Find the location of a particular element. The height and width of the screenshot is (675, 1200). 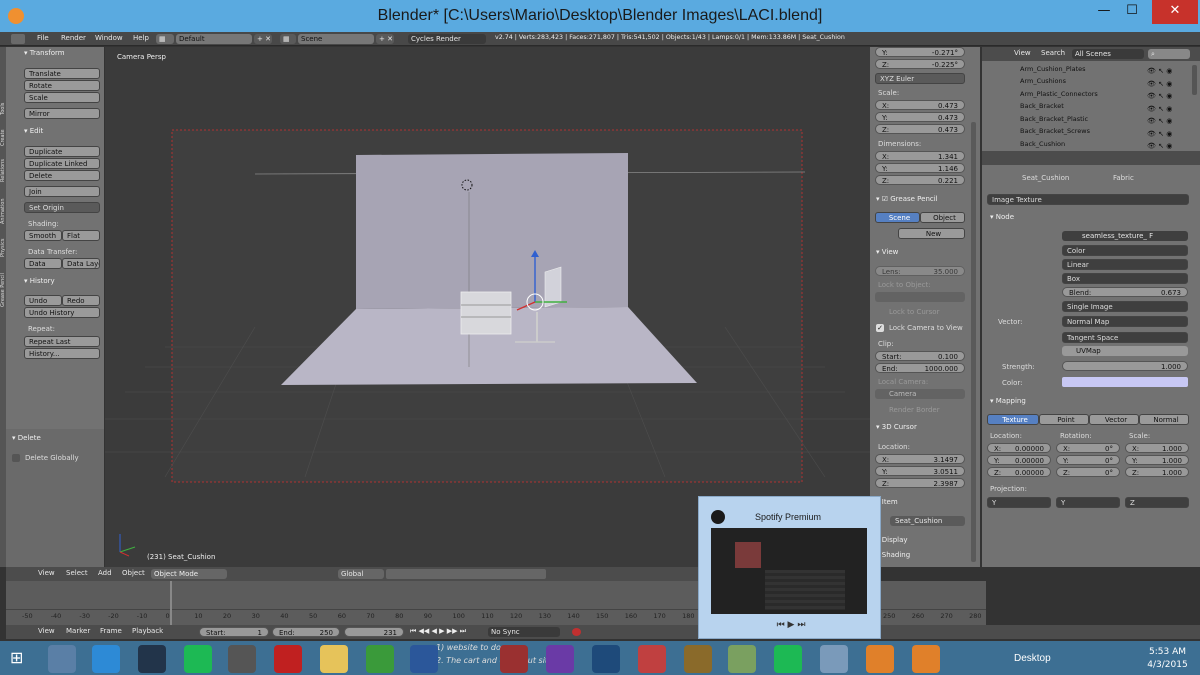

spotify-taskbar-preview: Spotify Premium ⏮ ▶ ⏭ is located at coordinates (789, 567).